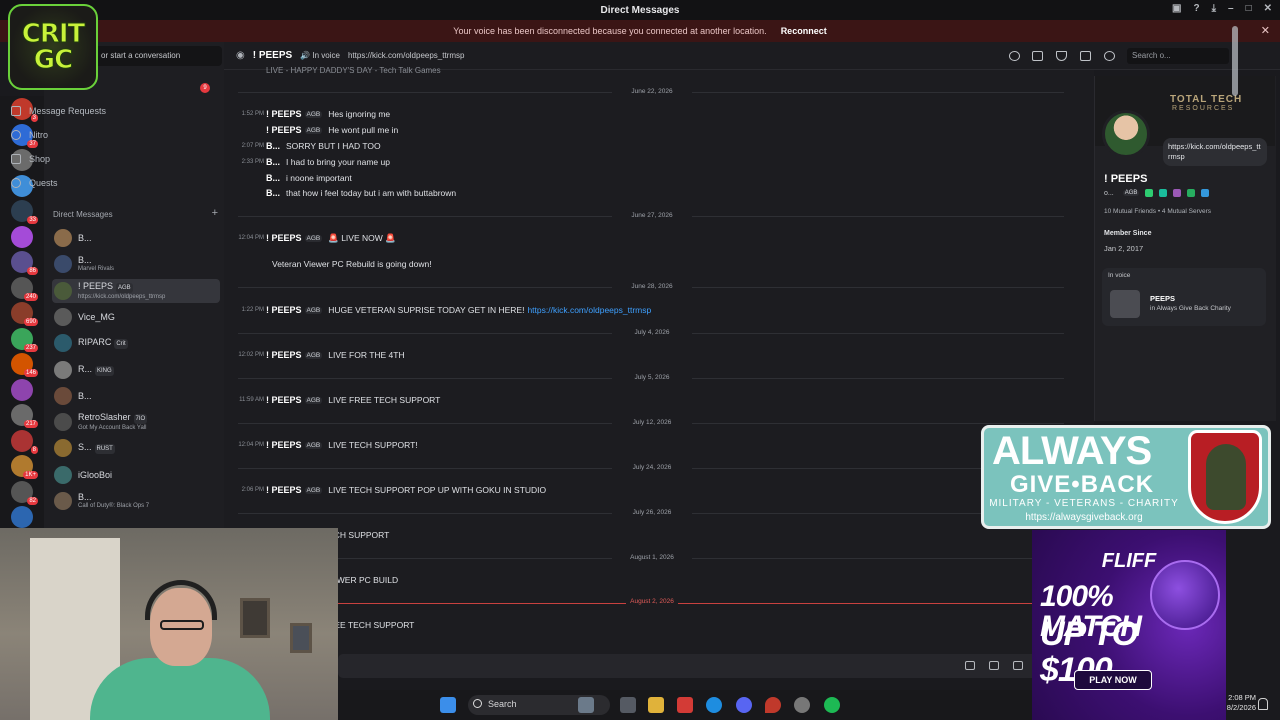  What do you see at coordinates (24, 288) in the screenshot?
I see `server-icon: 240` at bounding box center [24, 288].